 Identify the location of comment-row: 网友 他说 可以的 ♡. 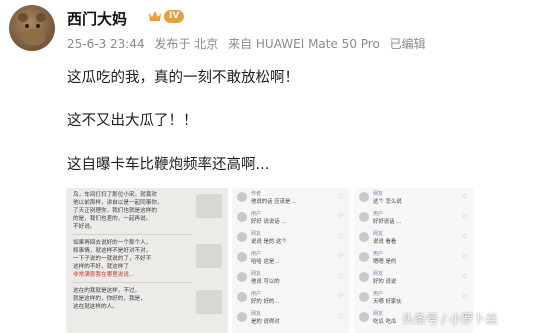
(290, 280).